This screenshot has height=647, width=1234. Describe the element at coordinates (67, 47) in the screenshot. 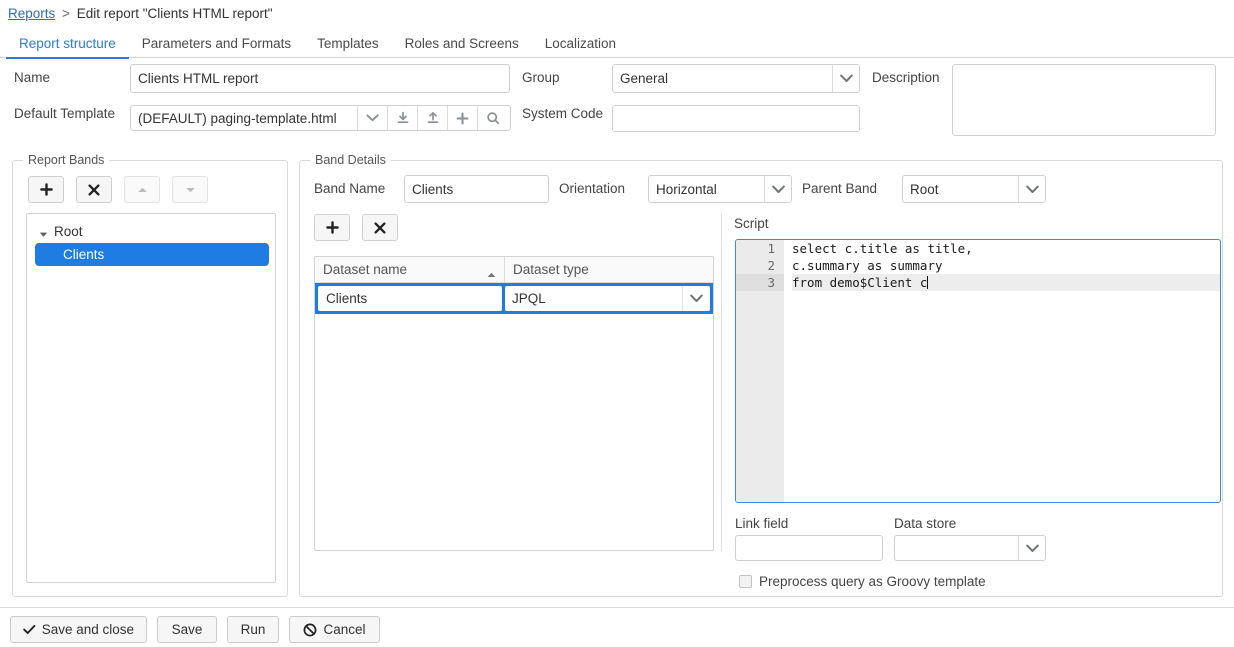

I see `tab-report-structure: Report structure` at that location.